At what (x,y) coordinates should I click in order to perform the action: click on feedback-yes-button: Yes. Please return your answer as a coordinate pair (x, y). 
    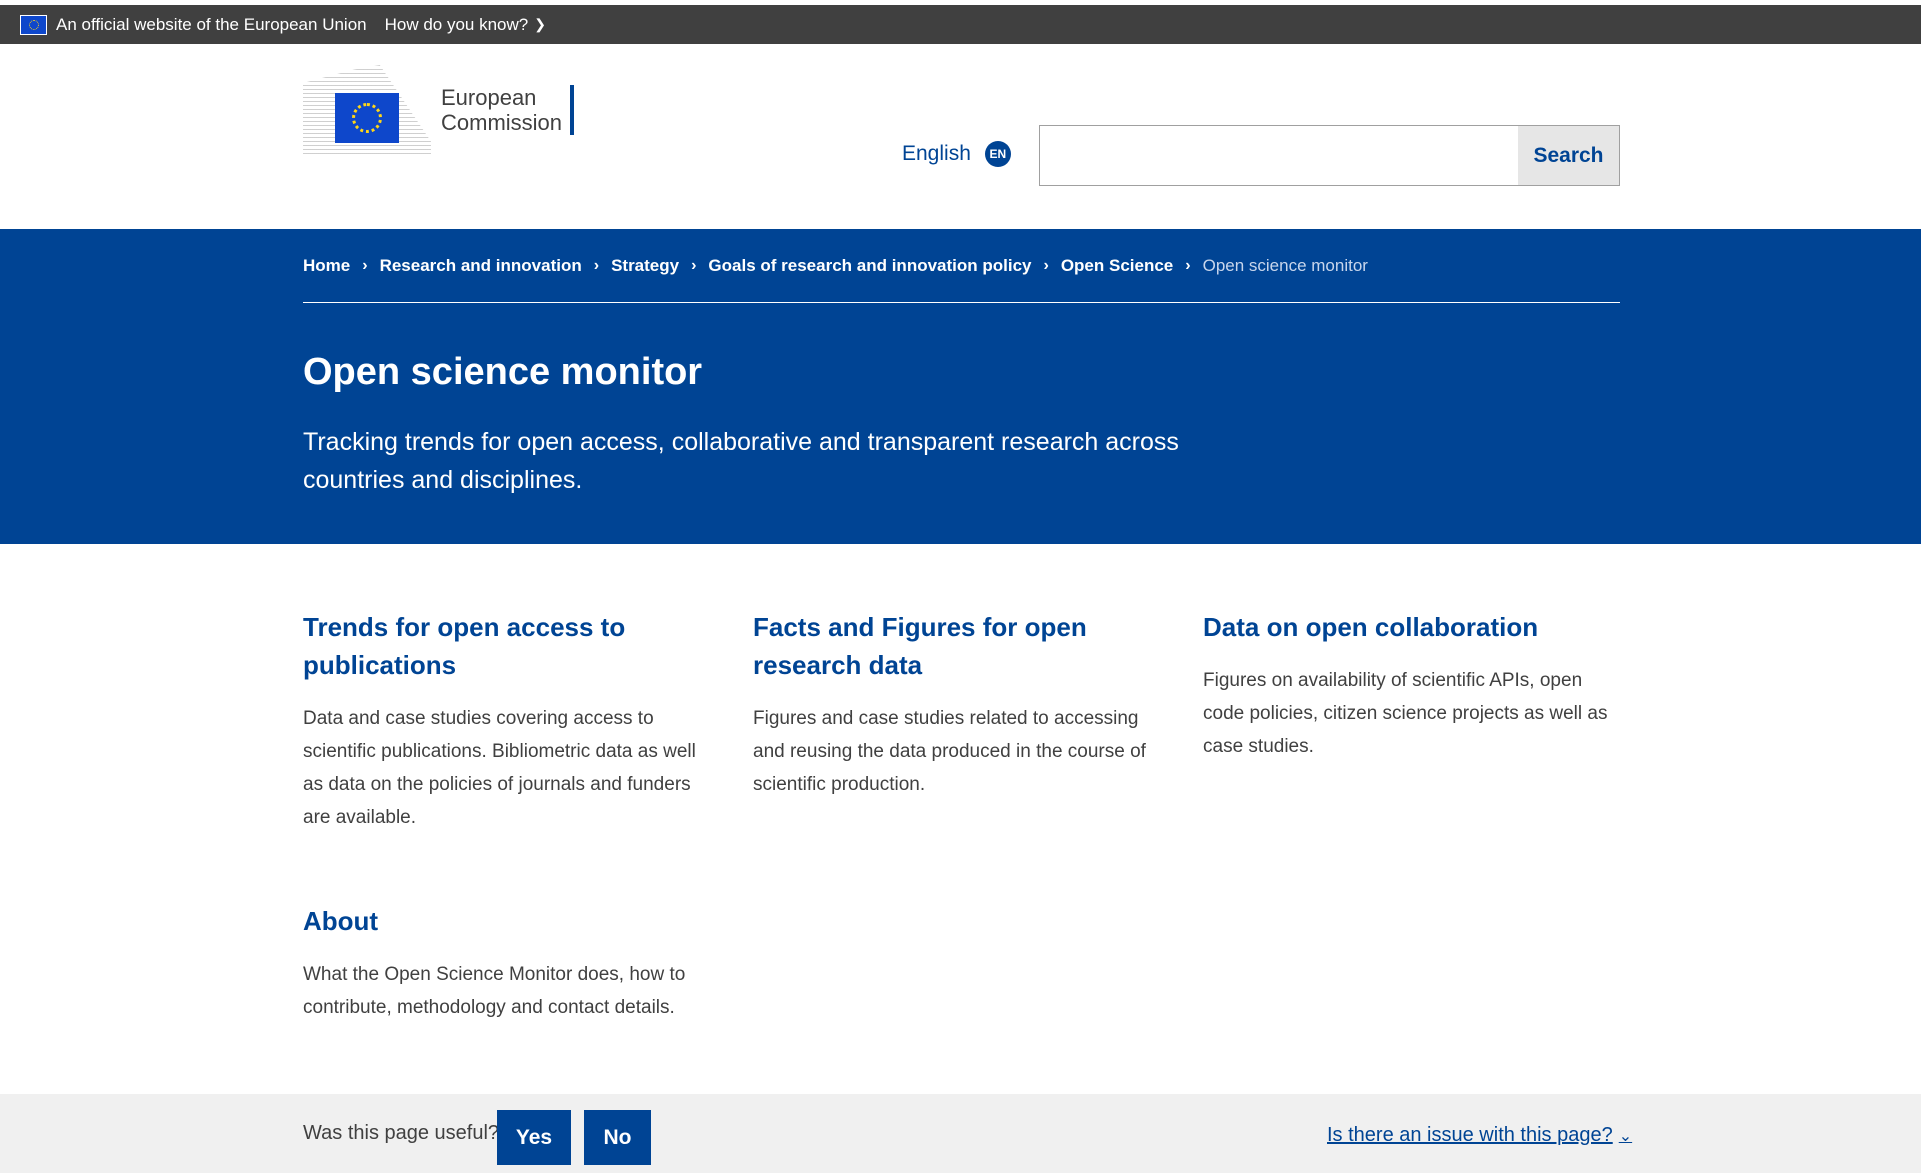
    Looking at the image, I should click on (534, 1137).